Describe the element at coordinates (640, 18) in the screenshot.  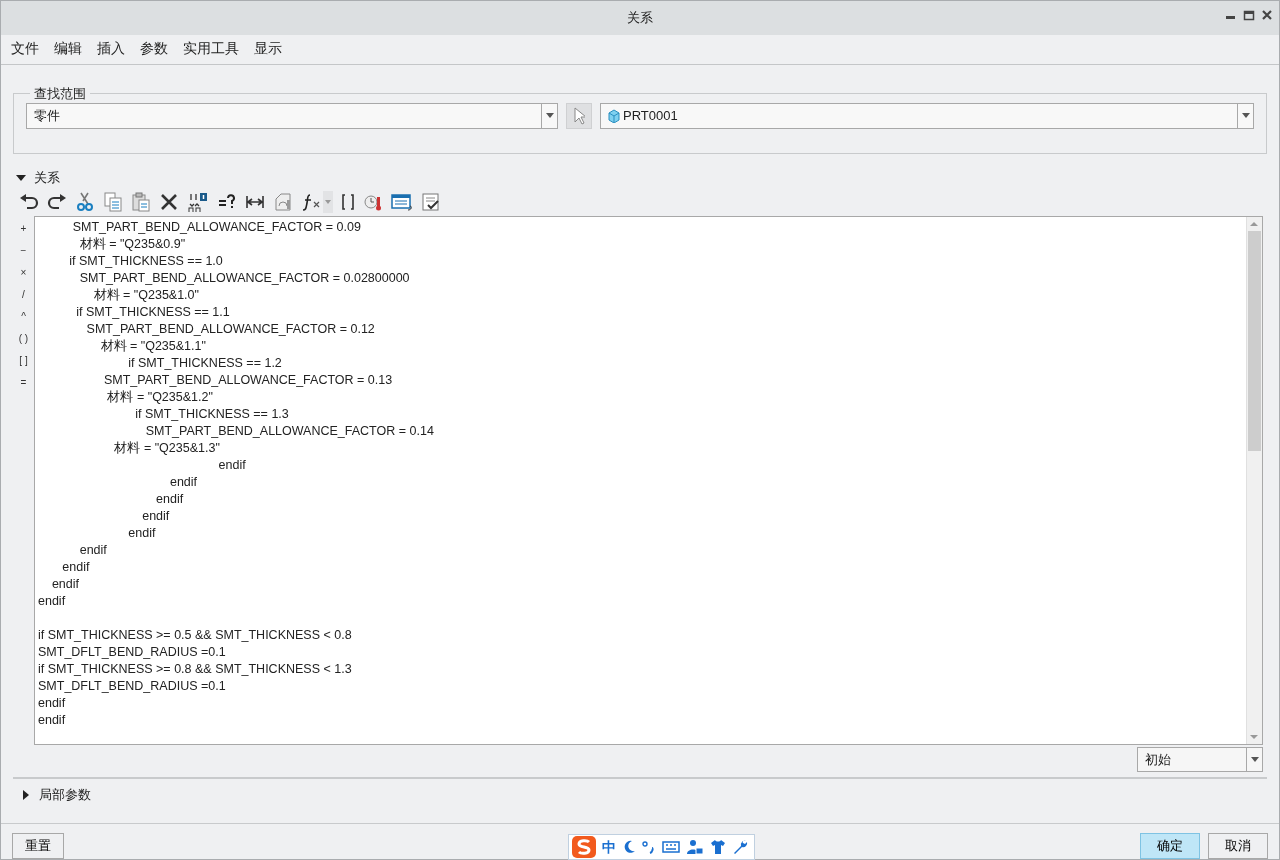
I see `window-title: 关系` at that location.